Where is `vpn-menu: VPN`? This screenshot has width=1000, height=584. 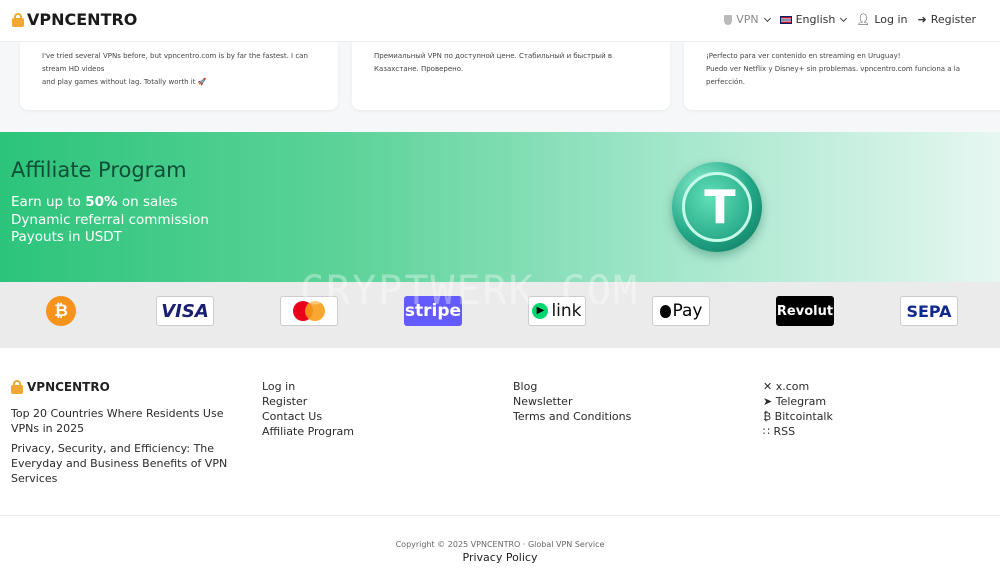 vpn-menu: VPN is located at coordinates (747, 19).